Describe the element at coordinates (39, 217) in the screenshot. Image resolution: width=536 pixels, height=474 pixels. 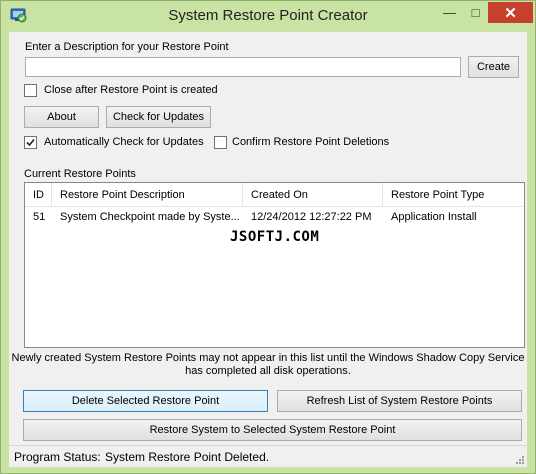
I see `cell-id: 51` at that location.